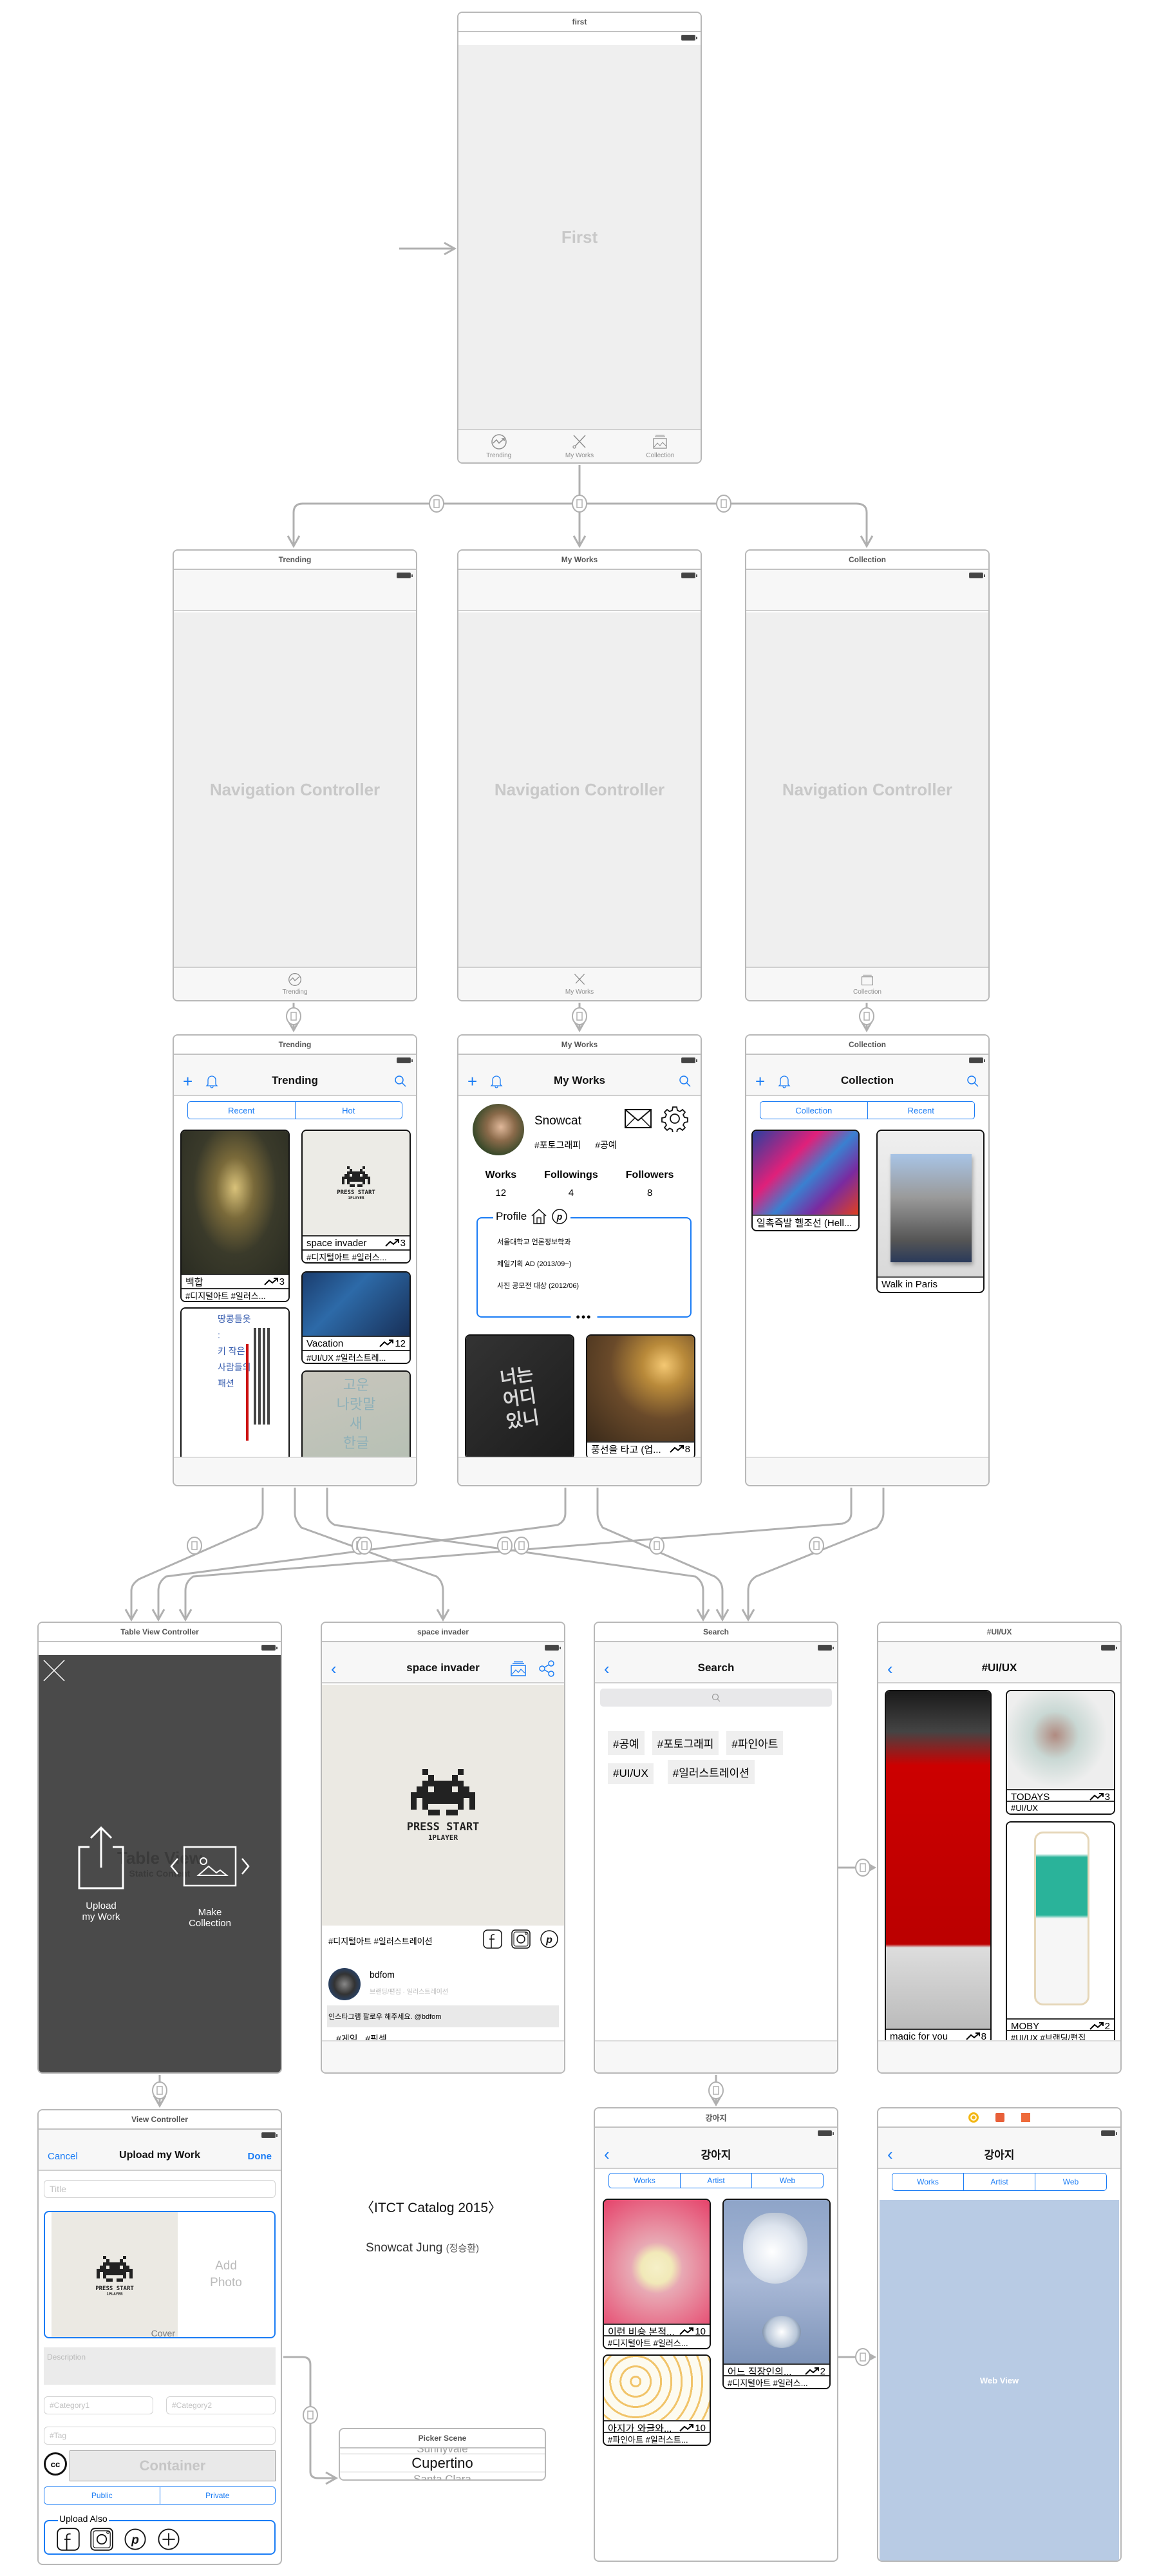 The height and width of the screenshot is (2576, 1159). I want to click on segment-public: Public, so click(102, 2495).